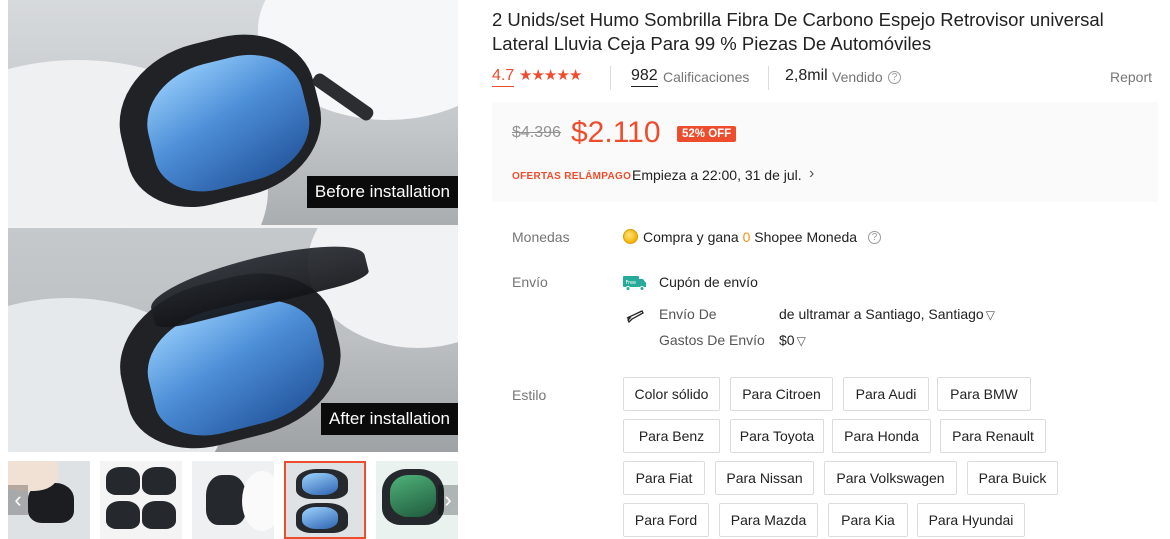 Image resolution: width=1170 pixels, height=539 pixels. Describe the element at coordinates (536, 132) in the screenshot. I see `original-price: $4.396` at that location.